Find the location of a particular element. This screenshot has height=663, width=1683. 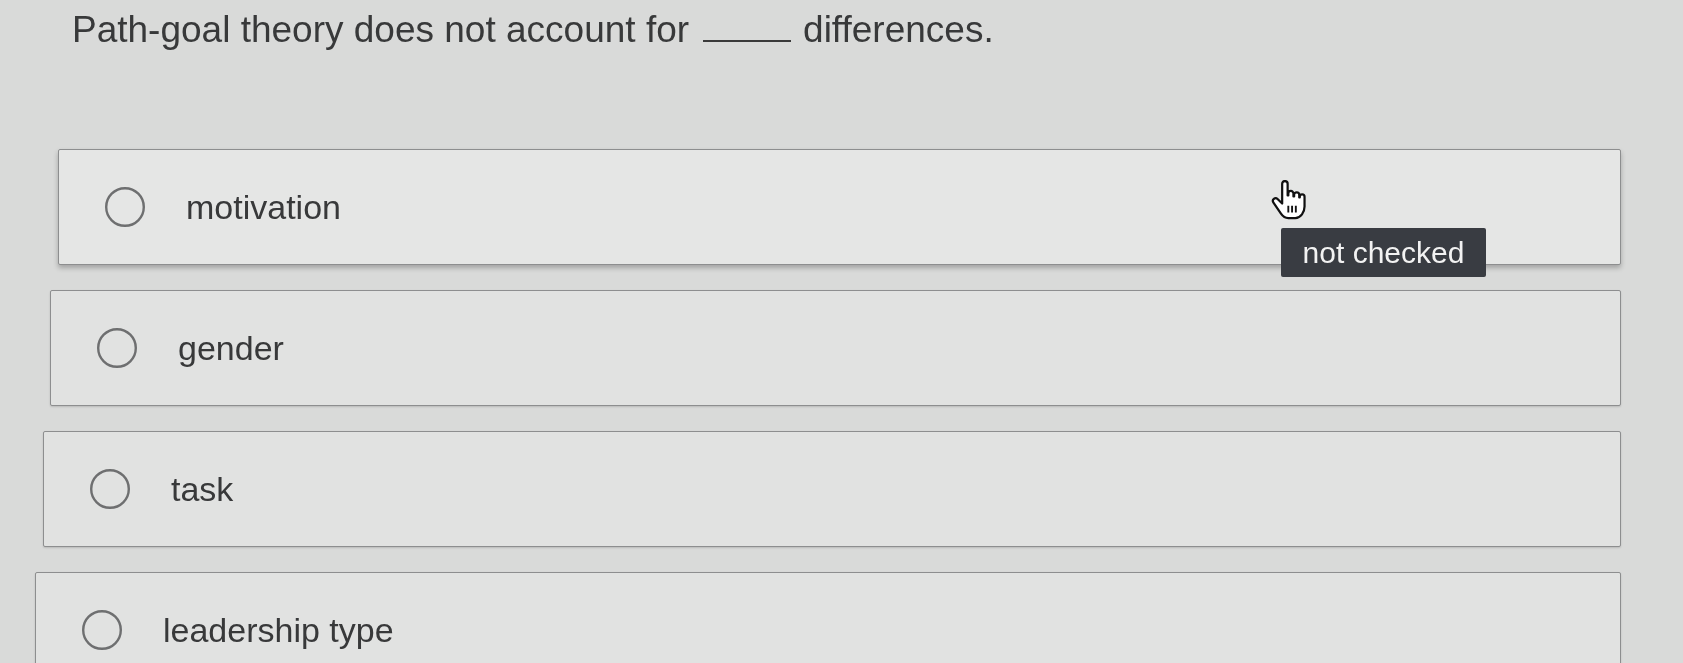

option-label: leadership type is located at coordinates (278, 630).